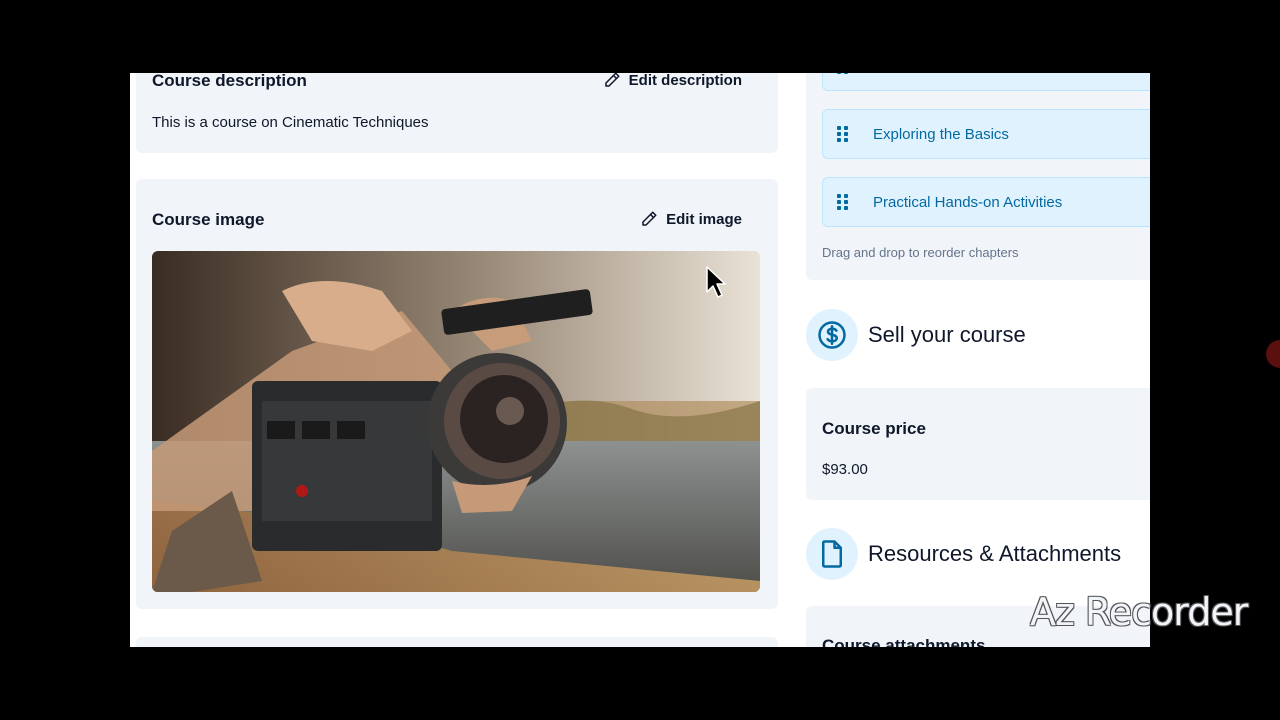 This screenshot has width=1280, height=720. What do you see at coordinates (920, 252) in the screenshot?
I see `chapters-hint: Drag and drop to reorder chapters` at bounding box center [920, 252].